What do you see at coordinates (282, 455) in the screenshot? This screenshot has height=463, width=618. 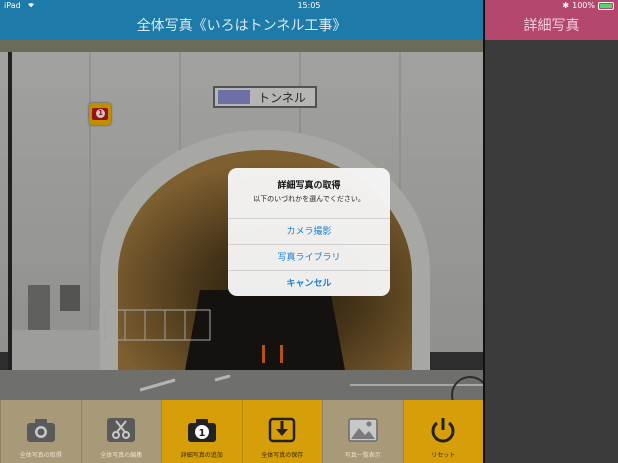 I see `toolbar-label: 全体写真の保存` at bounding box center [282, 455].